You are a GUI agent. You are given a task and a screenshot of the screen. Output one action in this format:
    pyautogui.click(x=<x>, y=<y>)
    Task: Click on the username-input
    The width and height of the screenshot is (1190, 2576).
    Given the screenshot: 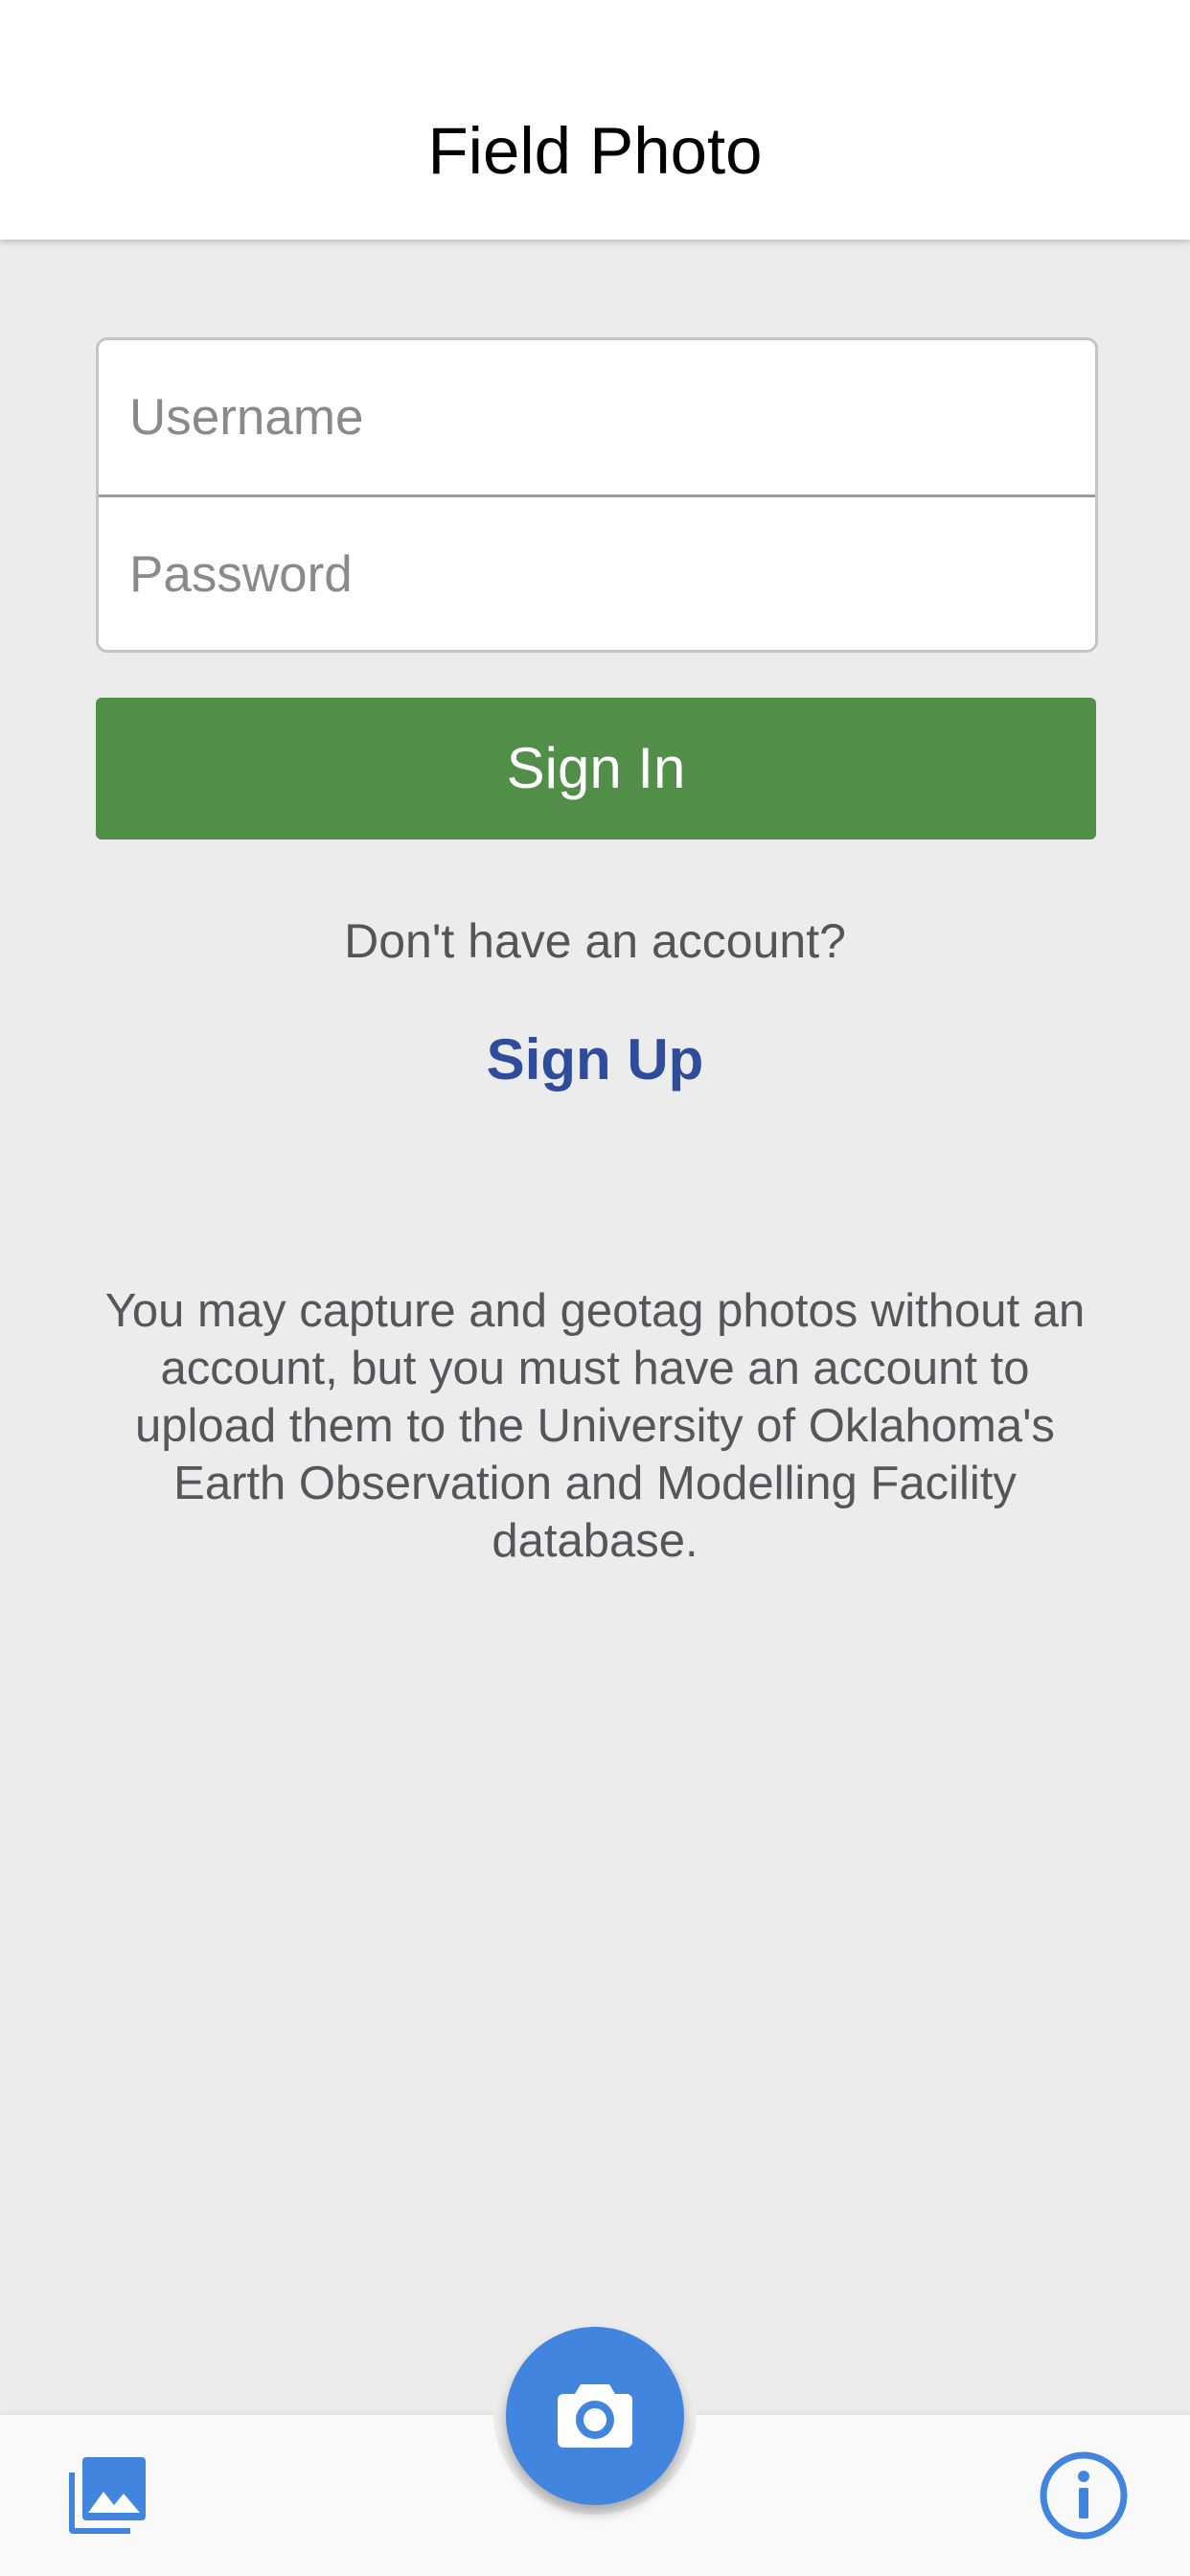 What is the action you would take?
    pyautogui.click(x=597, y=417)
    